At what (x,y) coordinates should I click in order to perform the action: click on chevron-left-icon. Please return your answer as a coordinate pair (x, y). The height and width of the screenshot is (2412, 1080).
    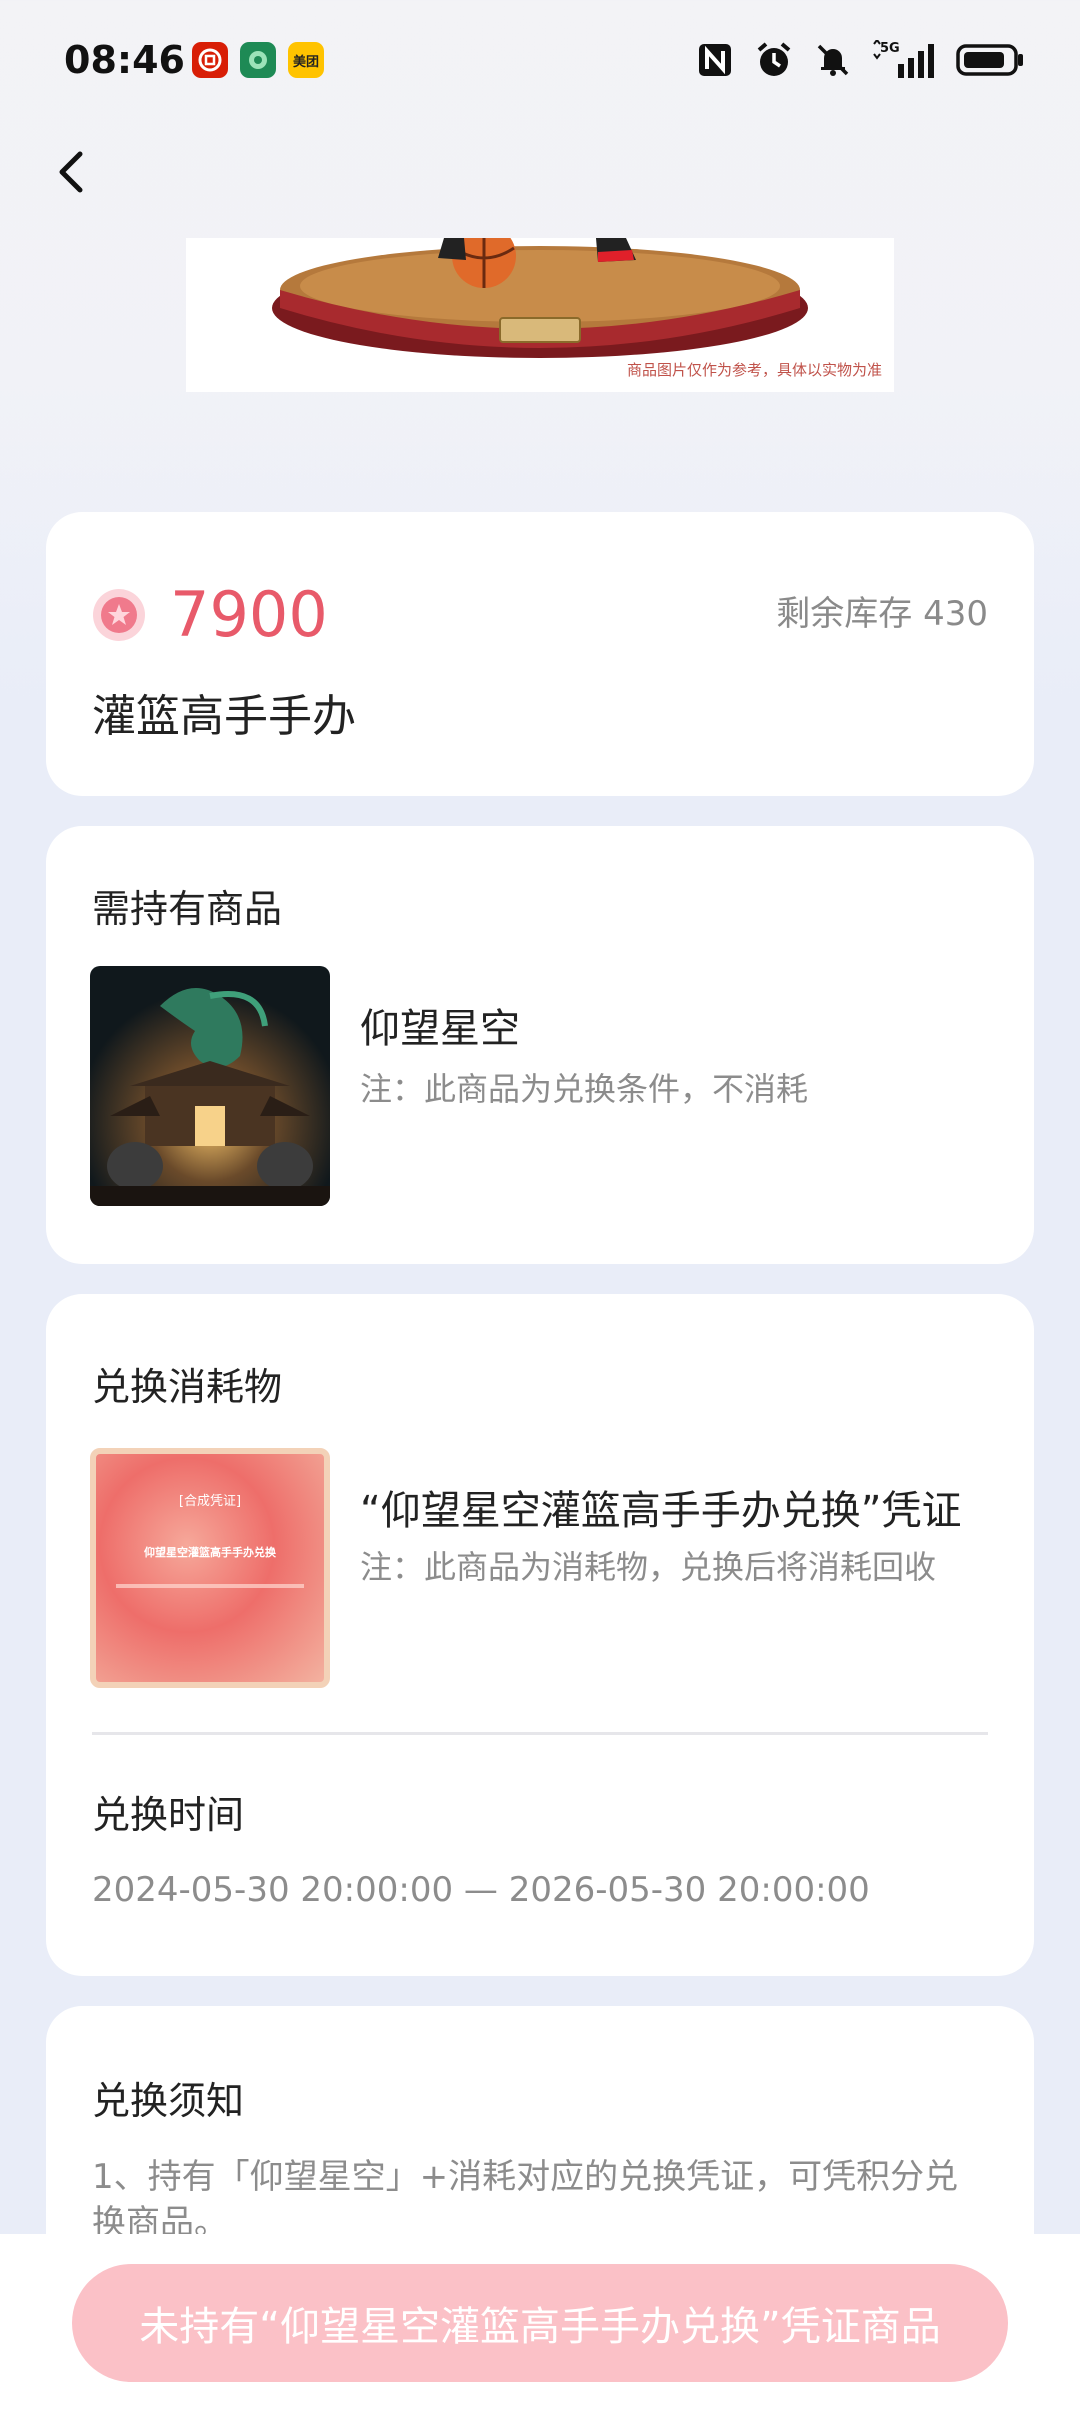
    Looking at the image, I should click on (71, 172).